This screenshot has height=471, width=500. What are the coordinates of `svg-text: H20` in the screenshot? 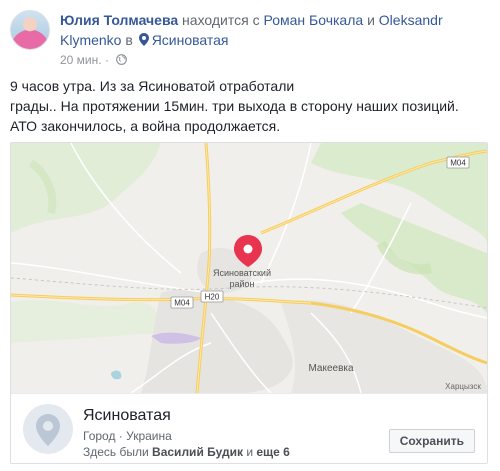 It's located at (212, 297).